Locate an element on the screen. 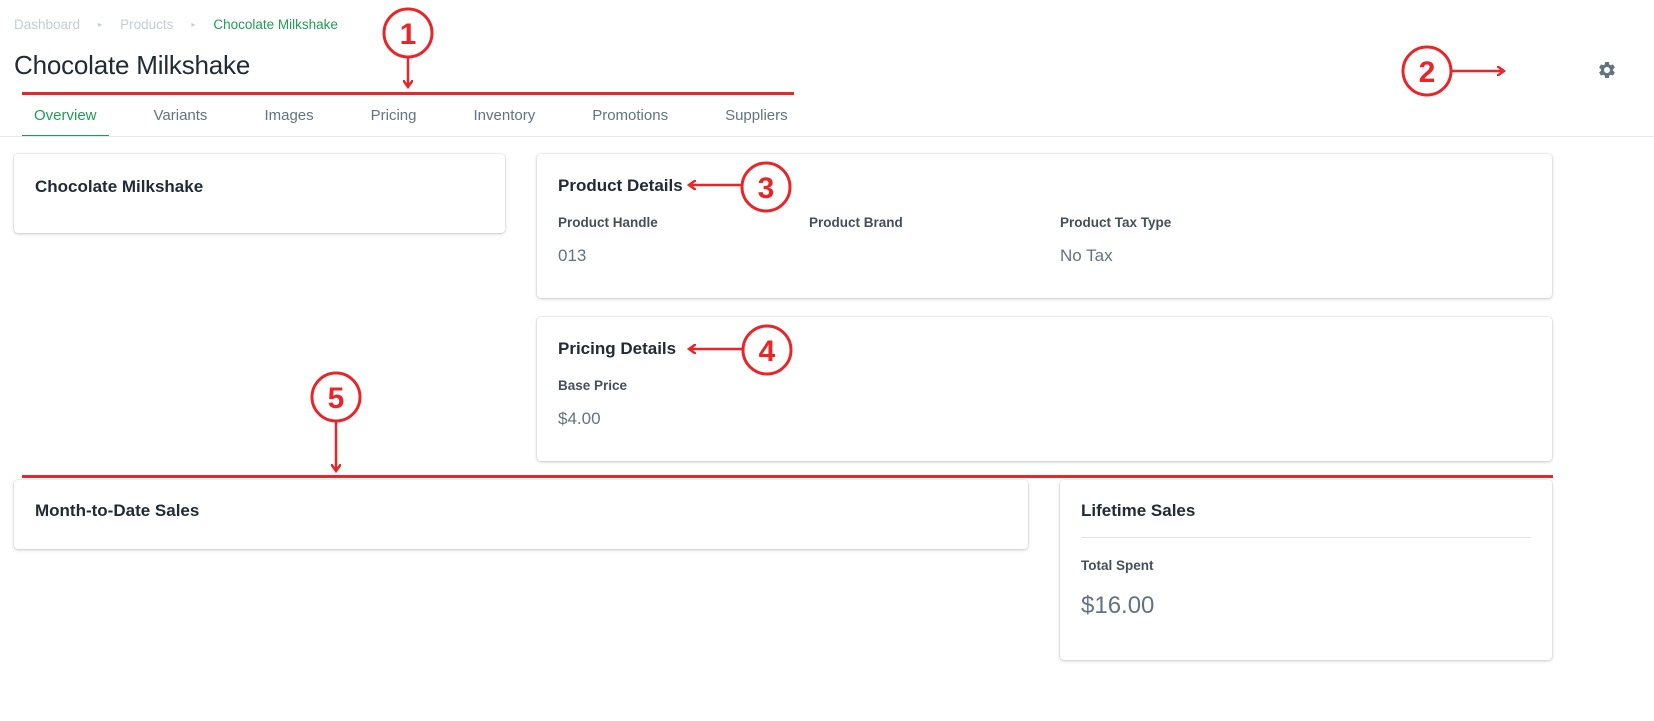 This screenshot has width=1654, height=721. annotation-number-1: 1 is located at coordinates (408, 34).